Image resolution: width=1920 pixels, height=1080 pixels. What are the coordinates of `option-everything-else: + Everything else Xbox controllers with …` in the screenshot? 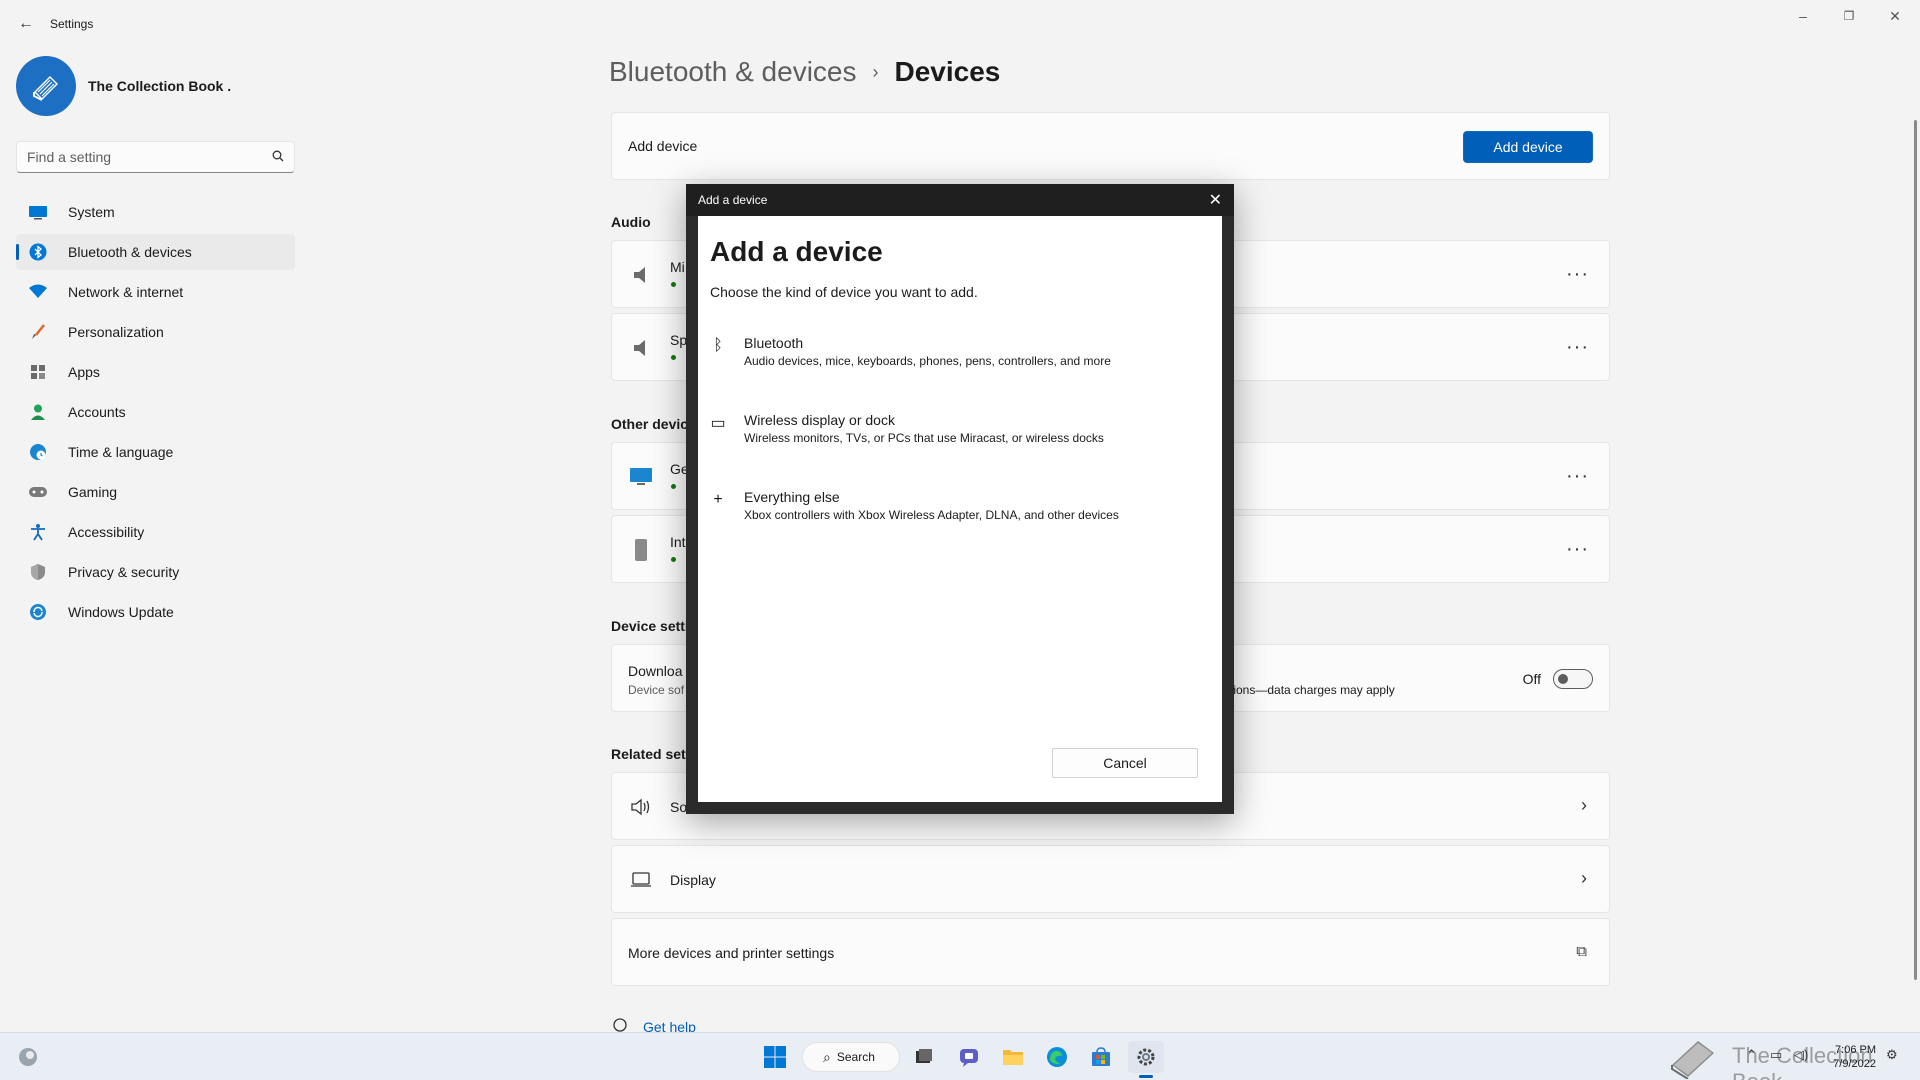 It's located at (954, 514).